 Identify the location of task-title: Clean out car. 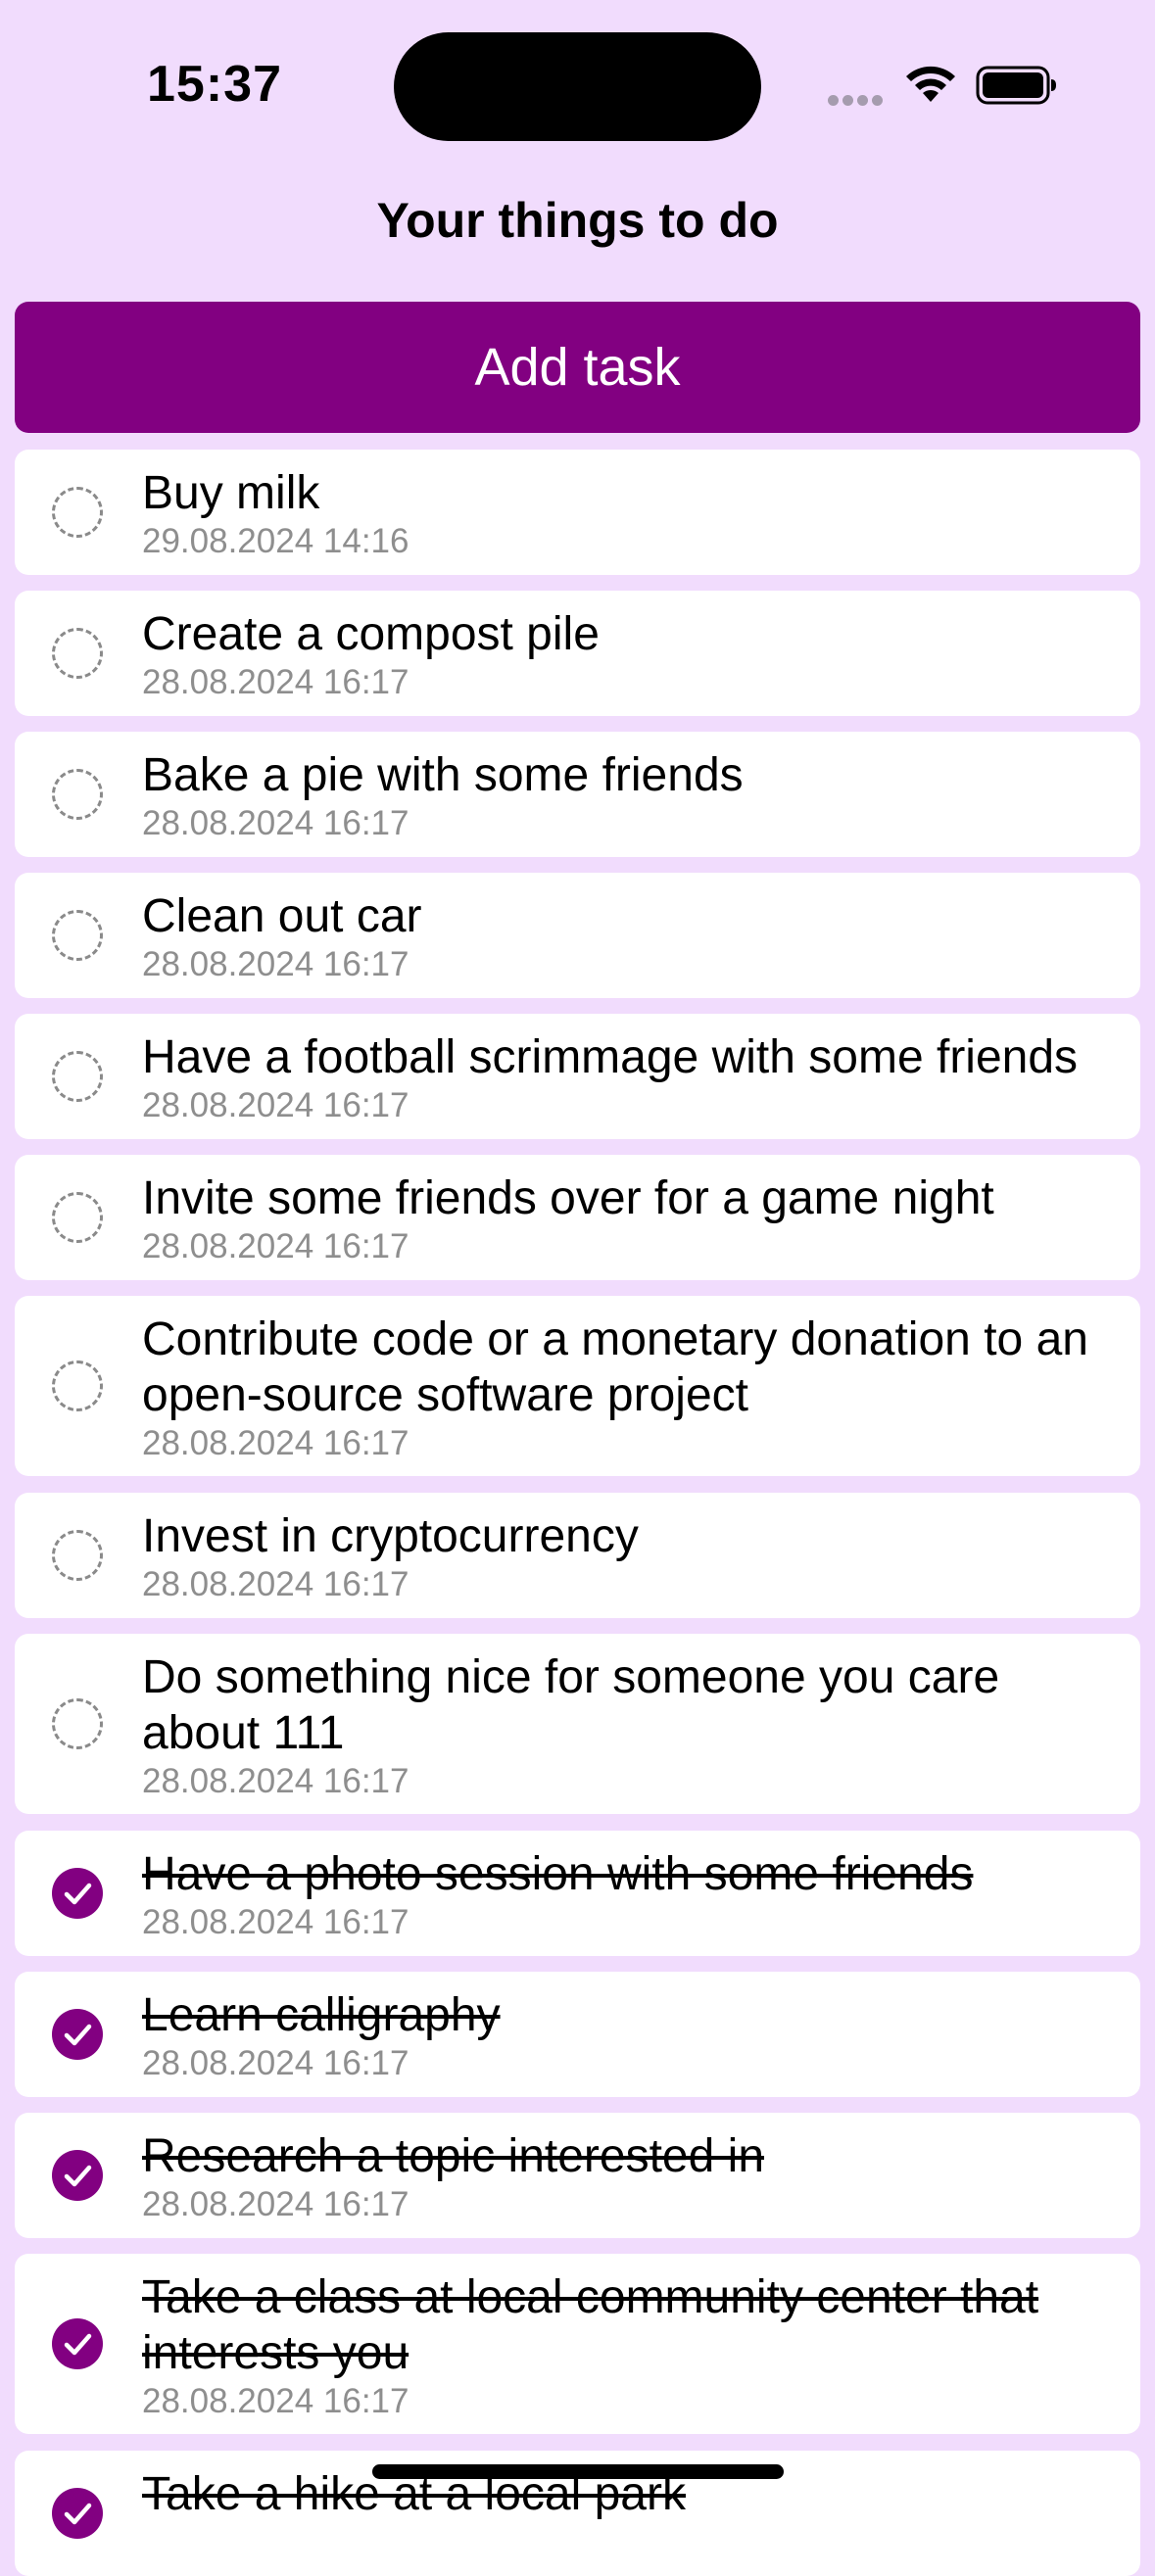
(282, 916).